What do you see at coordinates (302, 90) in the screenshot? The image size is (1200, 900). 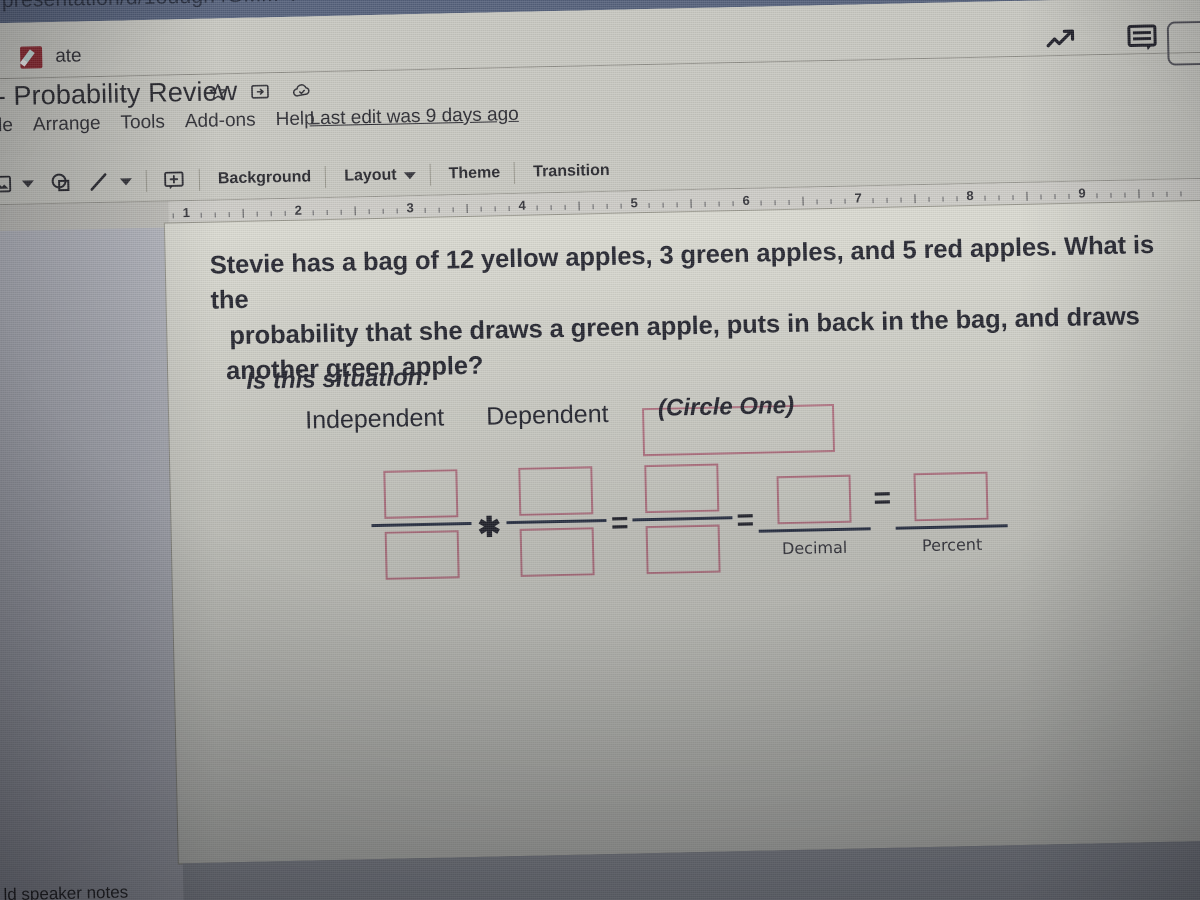 I see `cloud-saved-icon` at bounding box center [302, 90].